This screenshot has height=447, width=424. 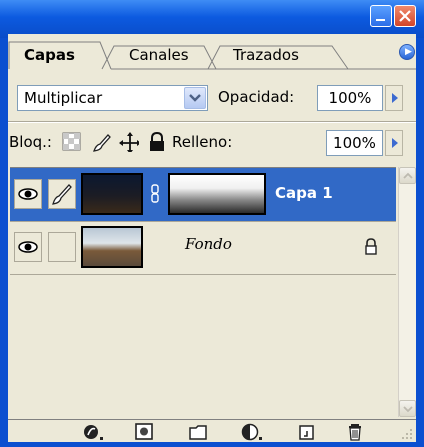 What do you see at coordinates (256, 97) in the screenshot?
I see `opacity-label: Opacidad:` at bounding box center [256, 97].